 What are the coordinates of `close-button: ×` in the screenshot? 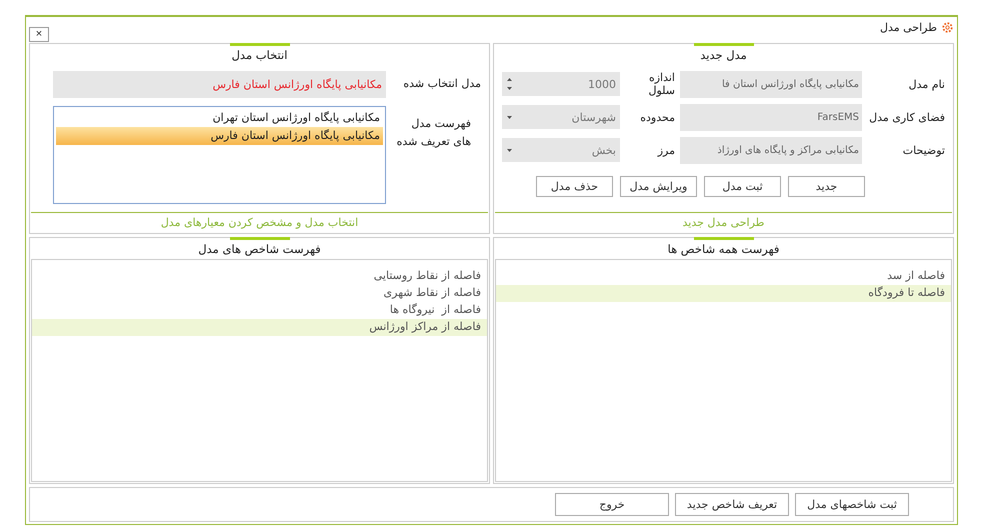 It's located at (39, 34).